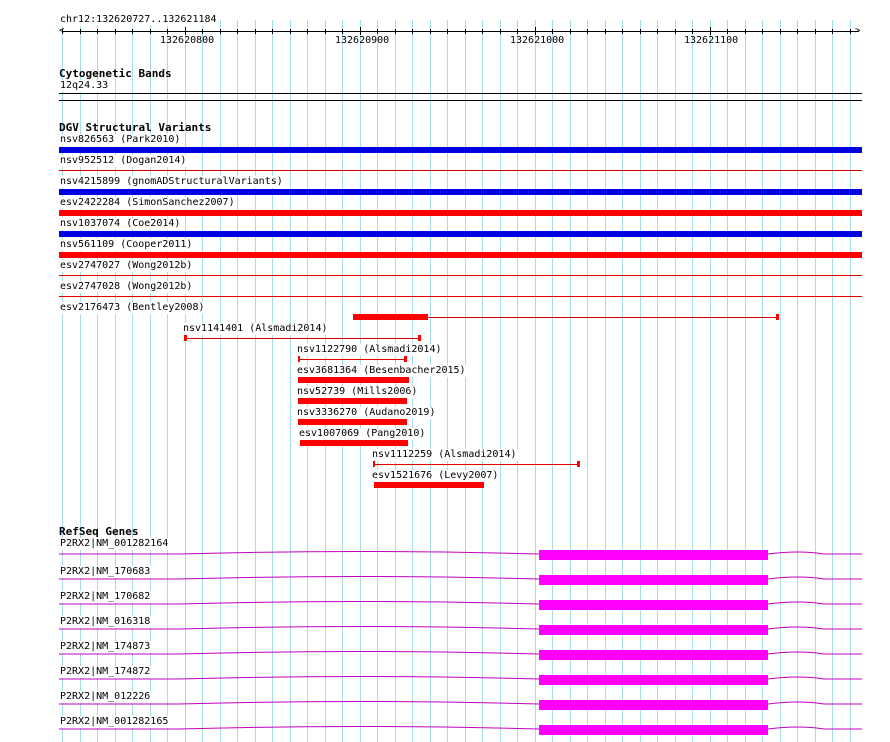 This screenshot has width=890, height=742. I want to click on variant-label: esv2747027 (Wong2012b), so click(126, 266).